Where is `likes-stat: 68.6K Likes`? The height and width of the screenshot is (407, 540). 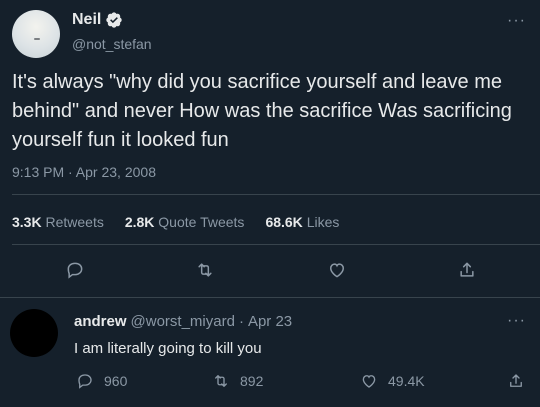 likes-stat: 68.6K Likes is located at coordinates (302, 222).